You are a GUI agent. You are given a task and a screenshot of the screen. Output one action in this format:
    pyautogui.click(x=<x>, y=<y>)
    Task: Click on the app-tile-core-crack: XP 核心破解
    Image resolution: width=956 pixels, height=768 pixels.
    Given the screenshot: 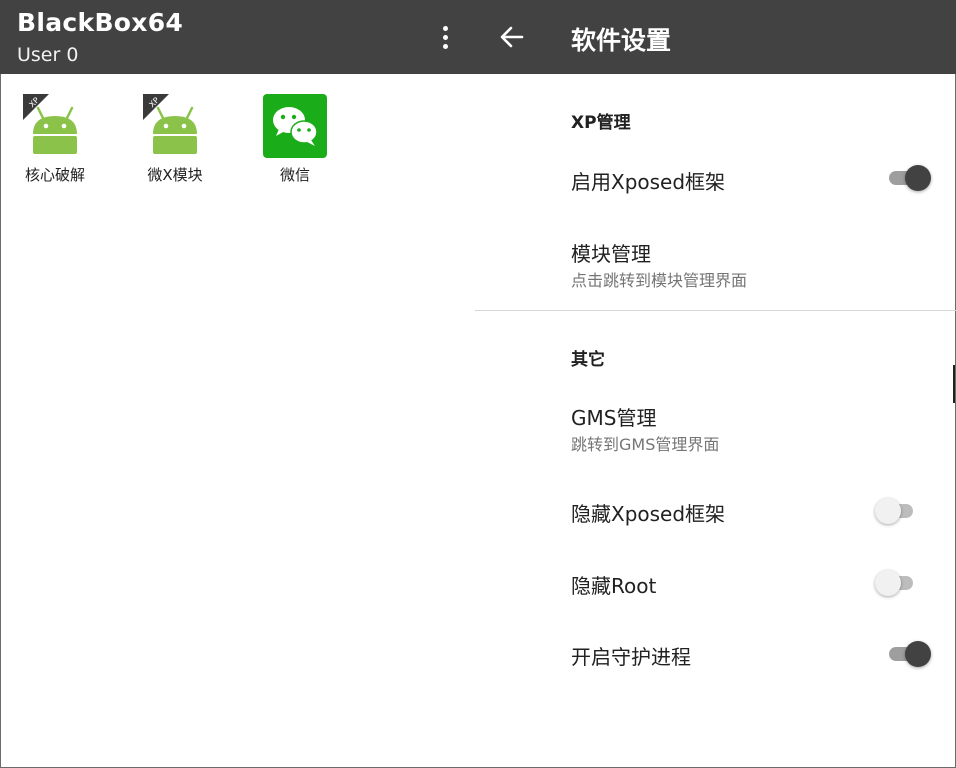 What is the action you would take?
    pyautogui.click(x=55, y=142)
    